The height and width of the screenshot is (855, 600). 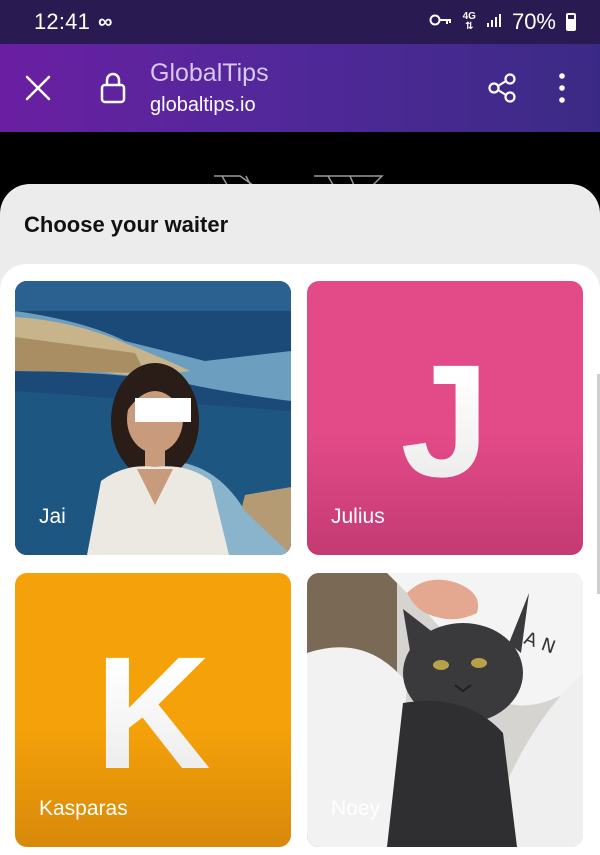 What do you see at coordinates (445, 710) in the screenshot?
I see `waiter-card-noey: A N Noey` at bounding box center [445, 710].